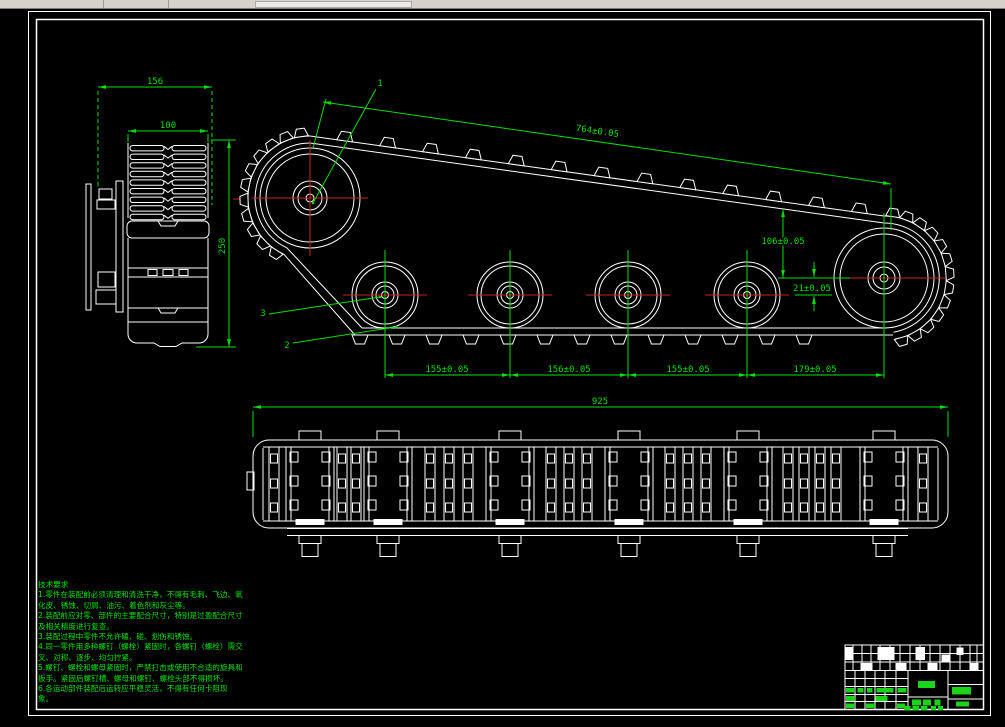 This screenshot has height=727, width=1005. Describe the element at coordinates (814, 370) in the screenshot. I see `dim-spacing-4: 179±0.05` at that location.